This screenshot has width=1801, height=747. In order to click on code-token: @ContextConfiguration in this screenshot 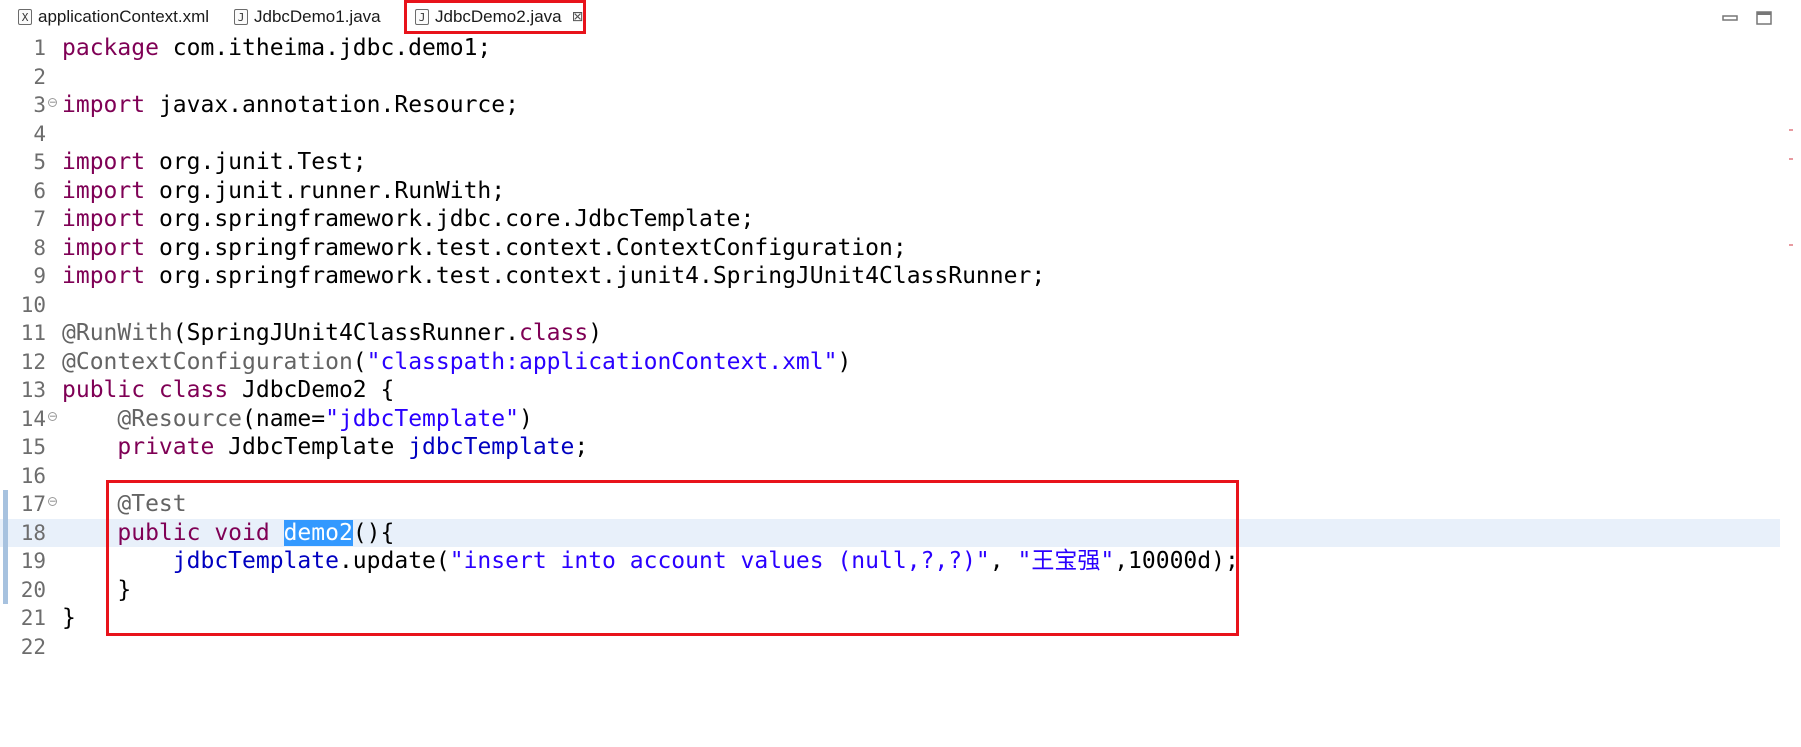, I will do `click(207, 361)`.